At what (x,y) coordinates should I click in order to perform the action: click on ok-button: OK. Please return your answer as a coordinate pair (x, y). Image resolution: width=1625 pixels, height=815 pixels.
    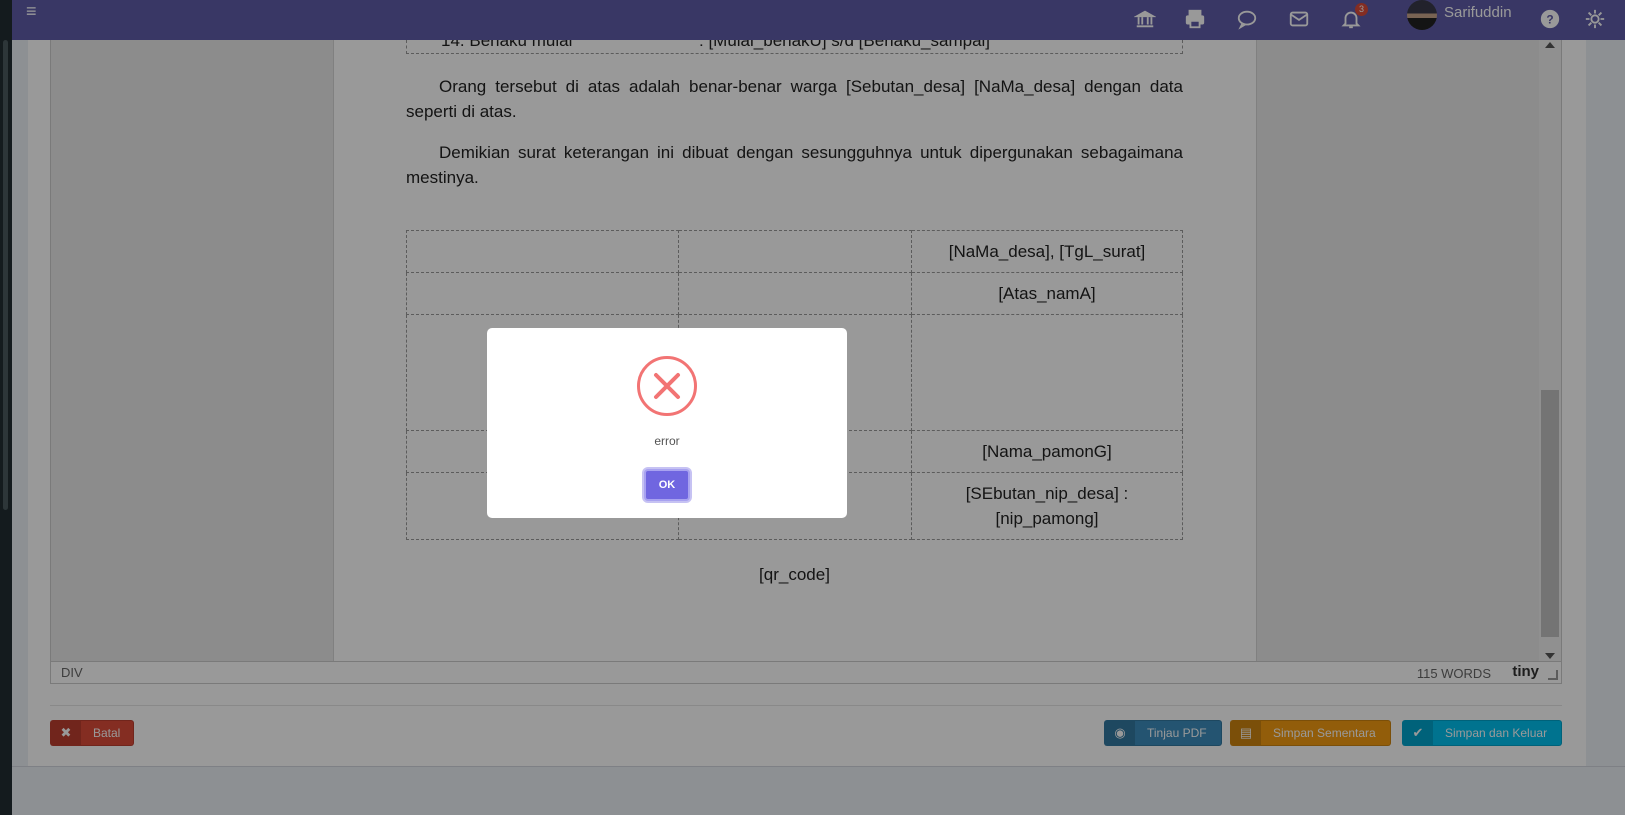
    Looking at the image, I should click on (667, 485).